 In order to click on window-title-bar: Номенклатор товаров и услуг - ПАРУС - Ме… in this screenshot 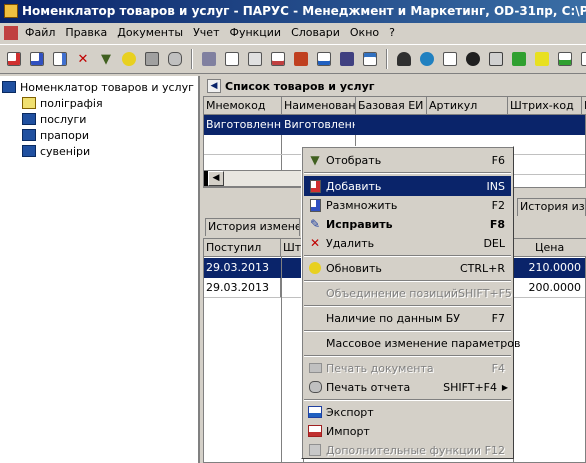, I will do `click(293, 11)`.